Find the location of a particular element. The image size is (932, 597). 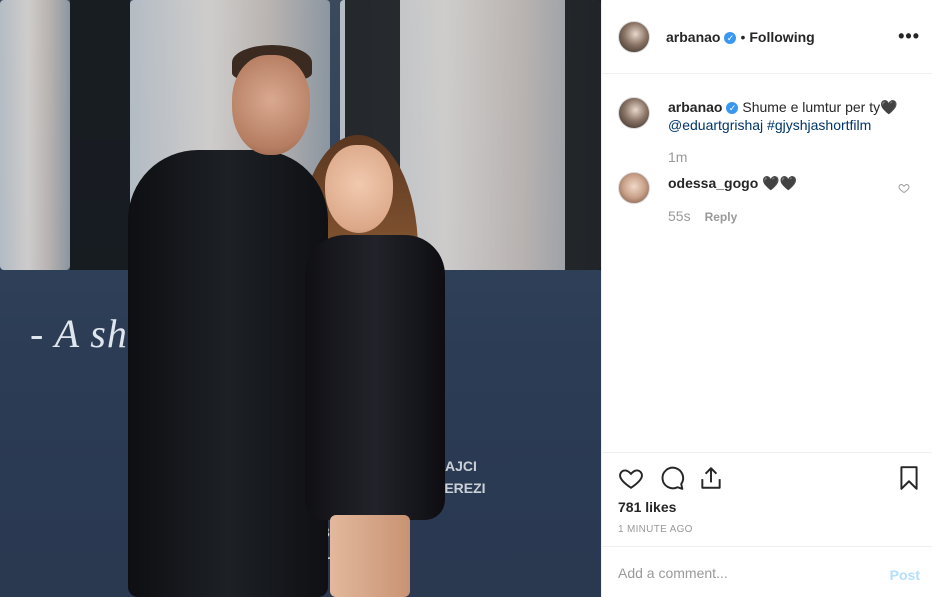

comment: odessa_gogo 🖤🖤 is located at coordinates (778, 183).